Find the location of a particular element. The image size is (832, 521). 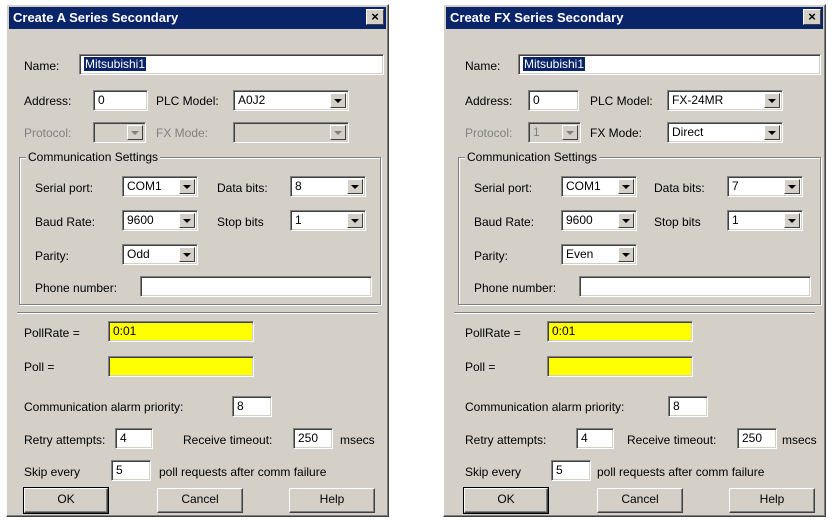

parity-label: Parity: is located at coordinates (52, 256).